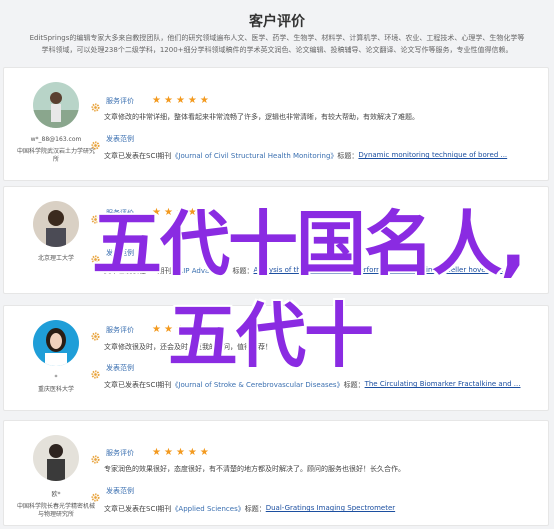 The image size is (554, 529). I want to click on reviewer-university: 中国科学院长春光学精密机械与物理研究所, so click(55, 510).